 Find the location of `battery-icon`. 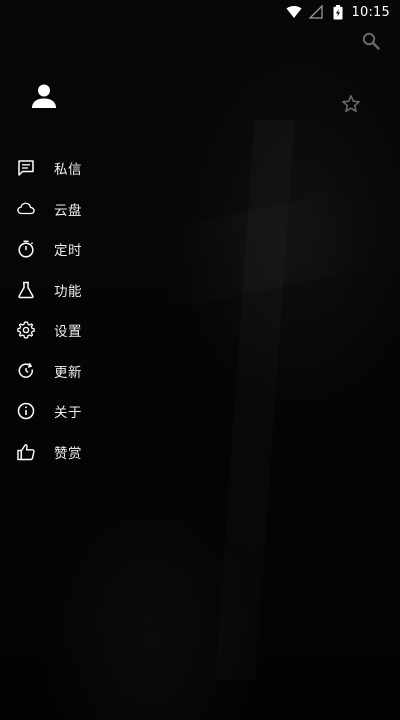

battery-icon is located at coordinates (338, 12).